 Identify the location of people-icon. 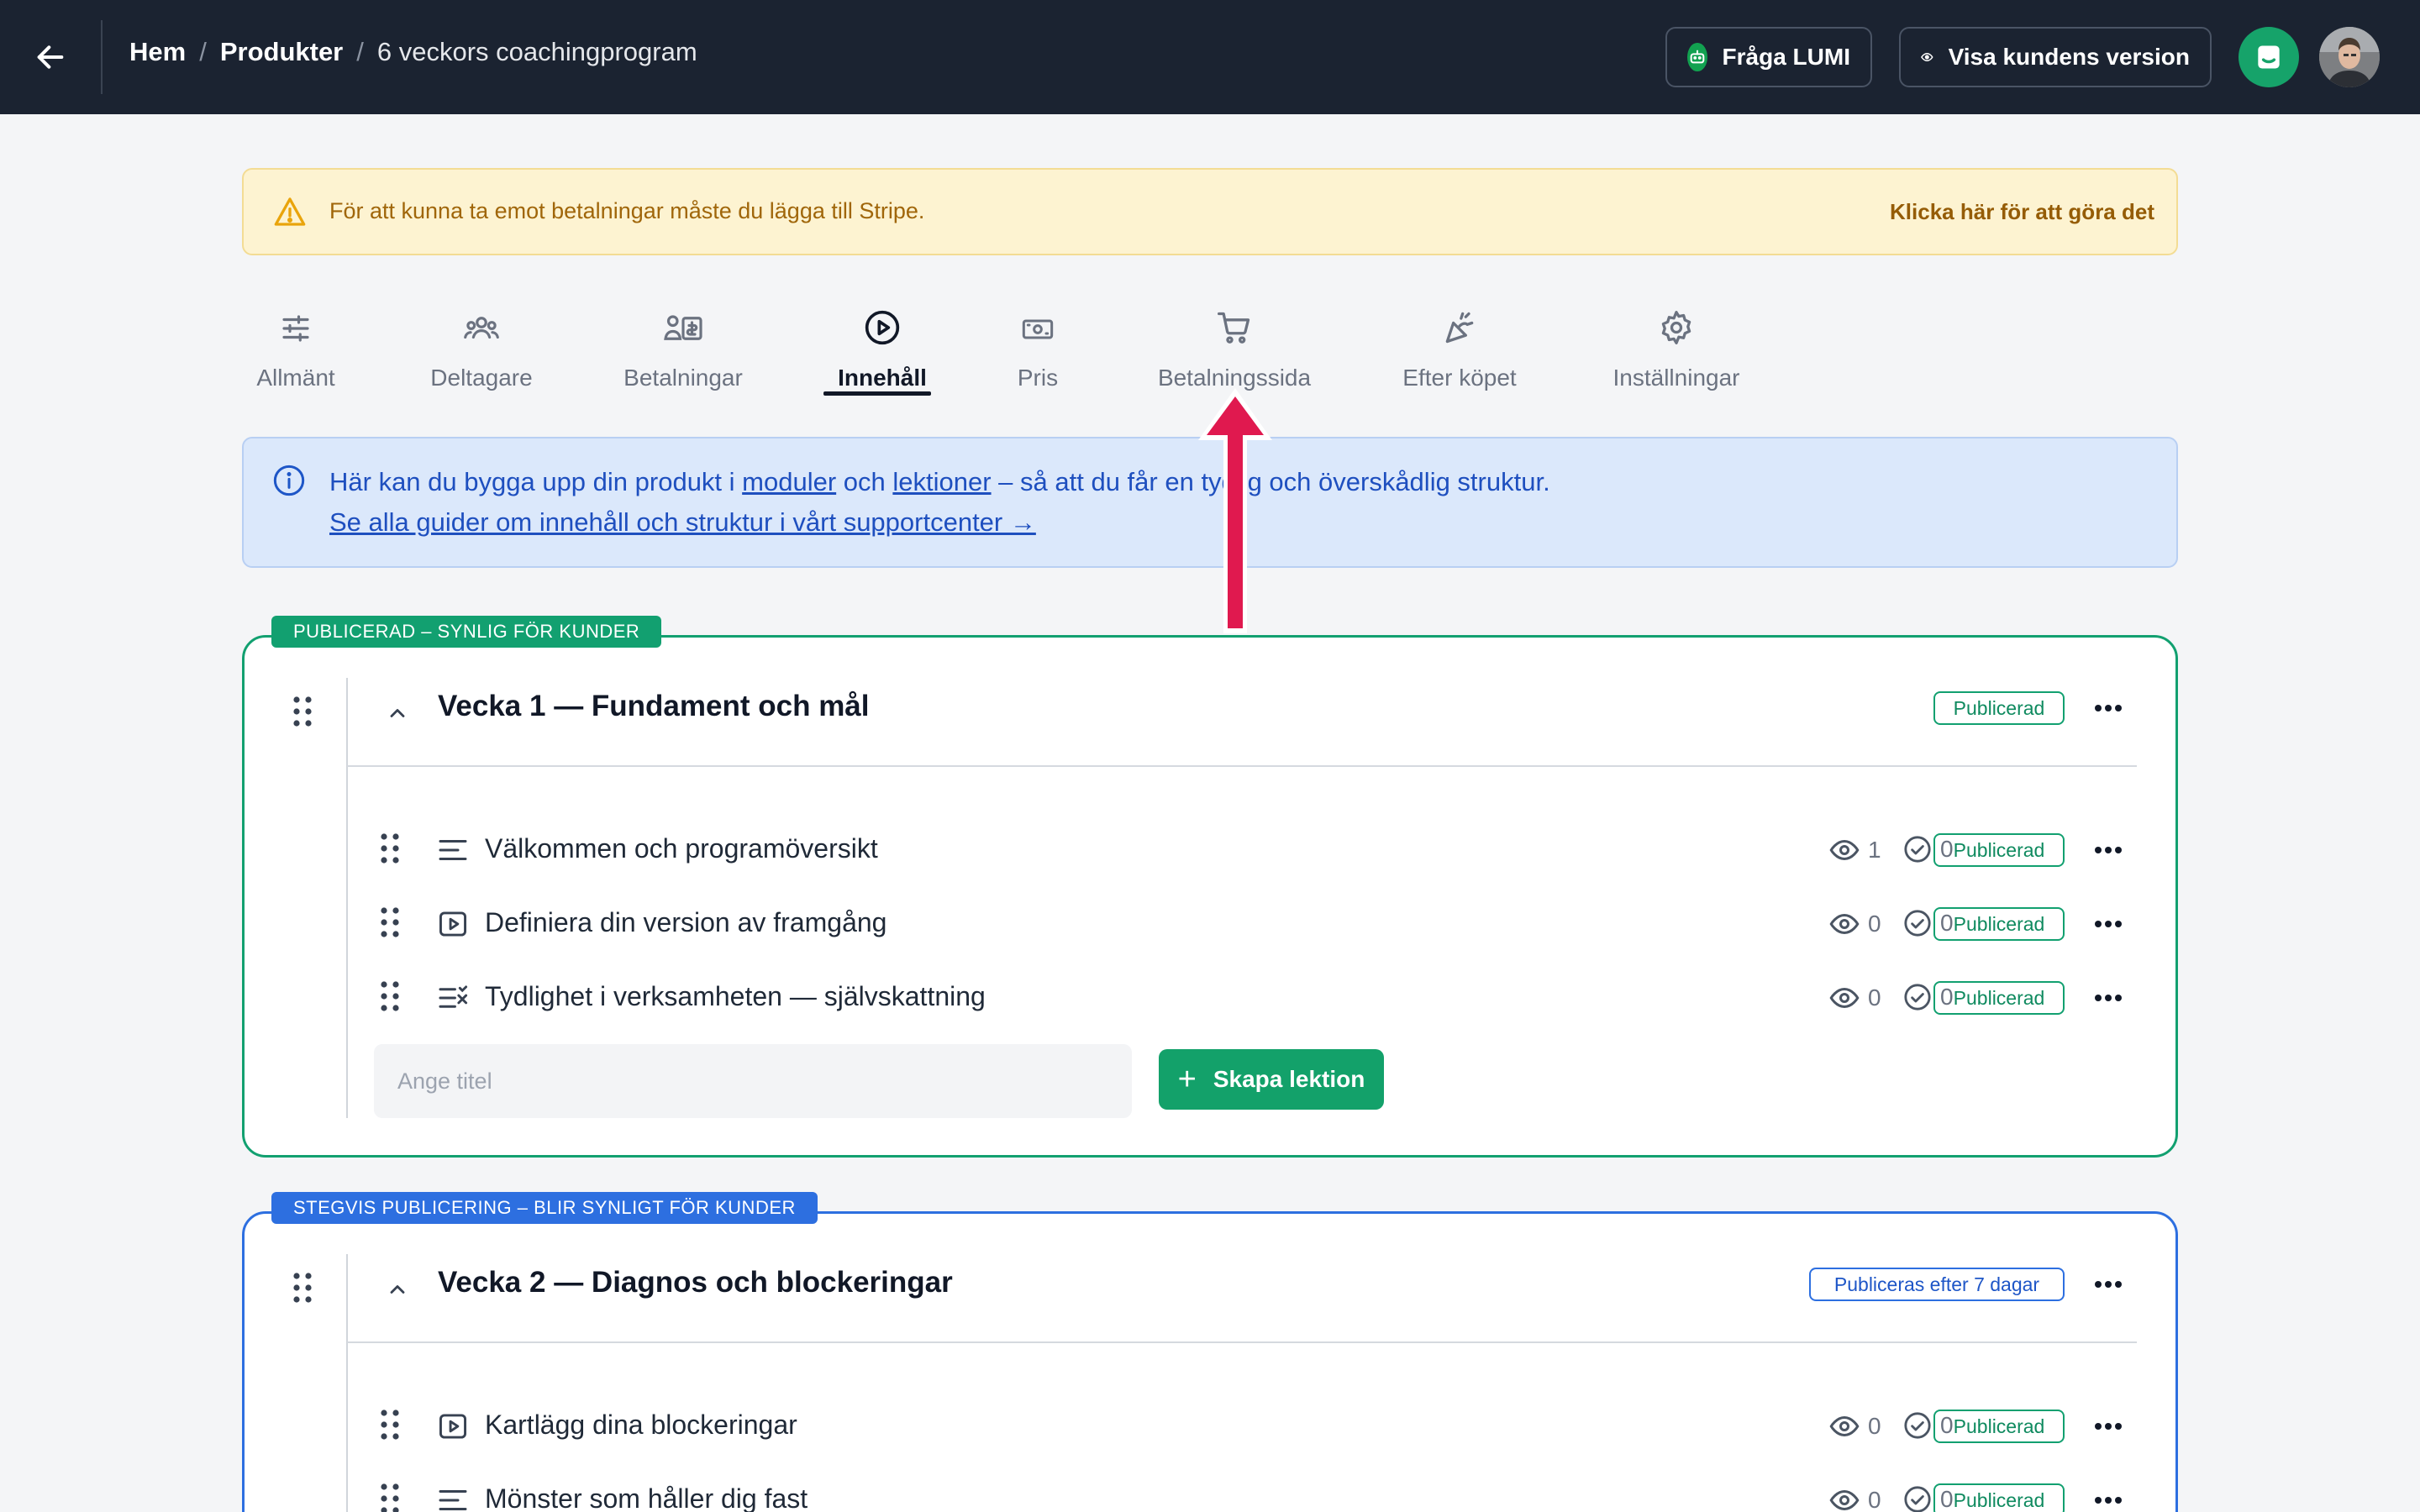
(481, 328).